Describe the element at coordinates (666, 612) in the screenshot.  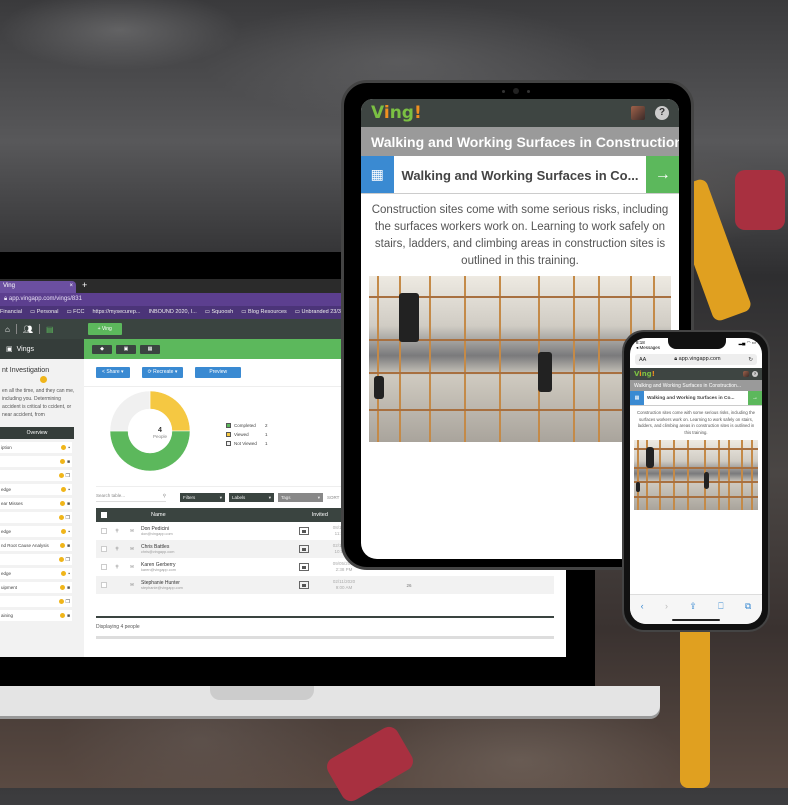
I see `forward-icon: ›` at that location.